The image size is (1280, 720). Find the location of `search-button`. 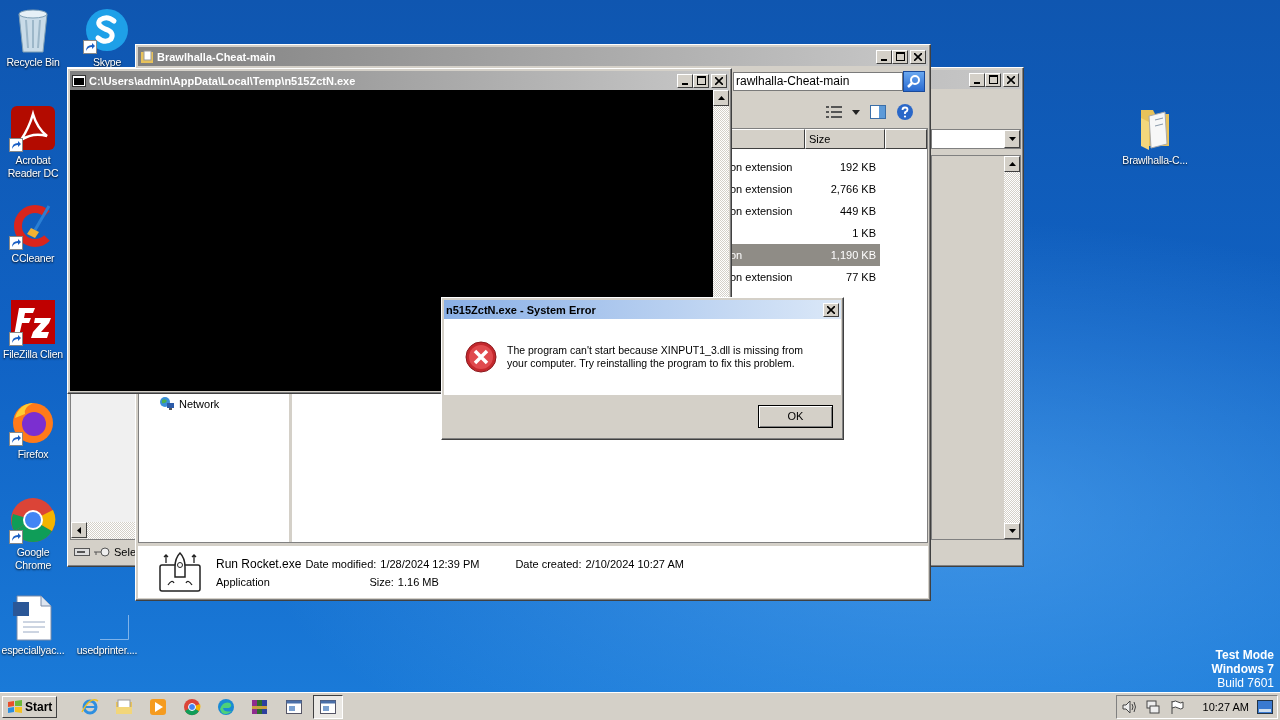

search-button is located at coordinates (914, 81).